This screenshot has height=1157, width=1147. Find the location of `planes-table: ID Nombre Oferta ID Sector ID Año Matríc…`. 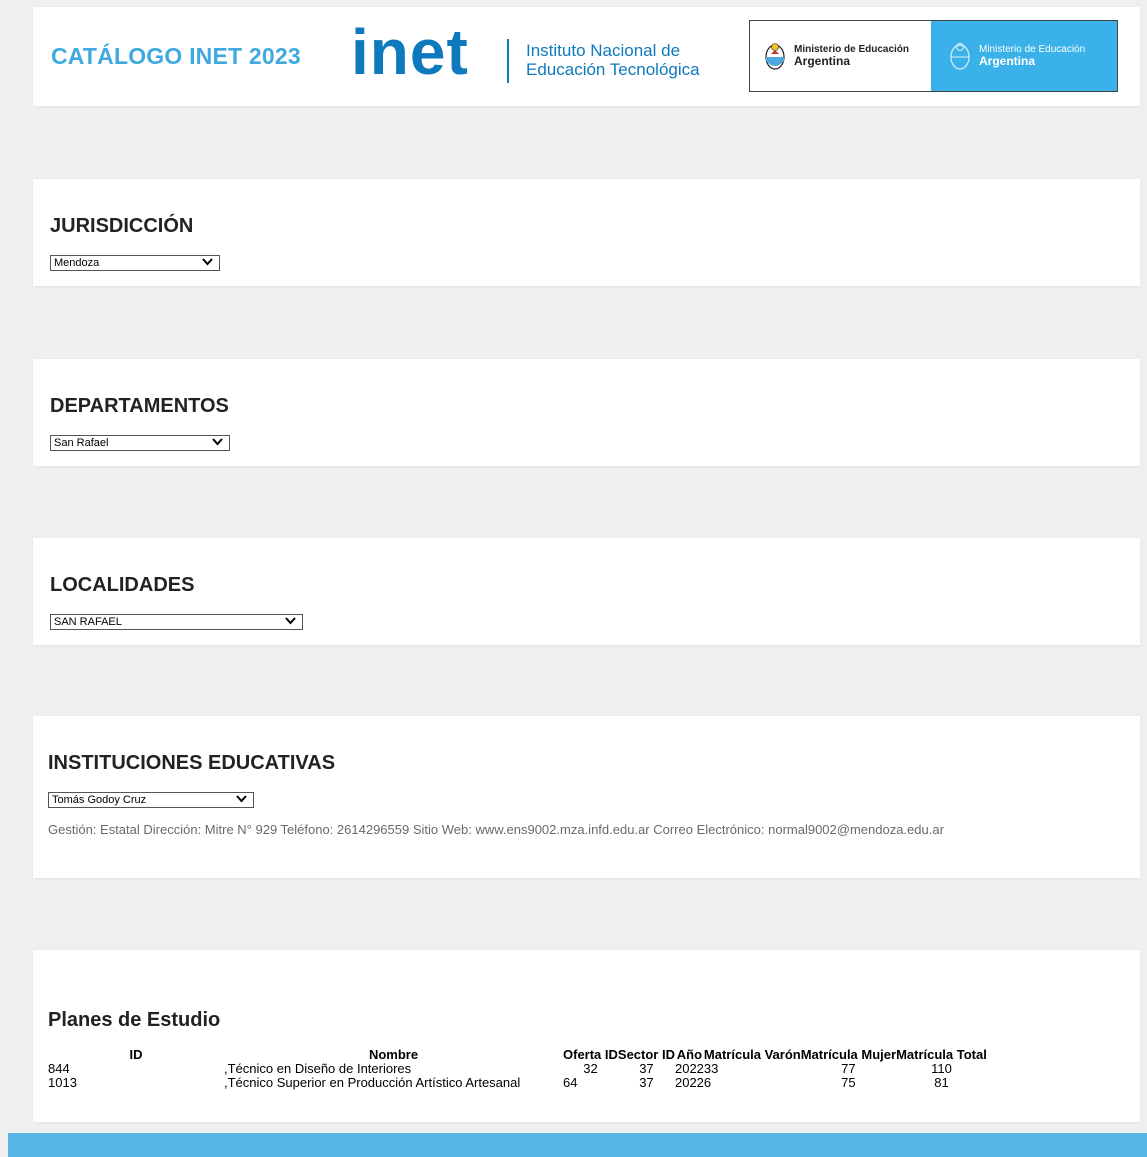

planes-table: ID Nombre Oferta ID Sector ID Año Matríc… is located at coordinates (517, 1069).